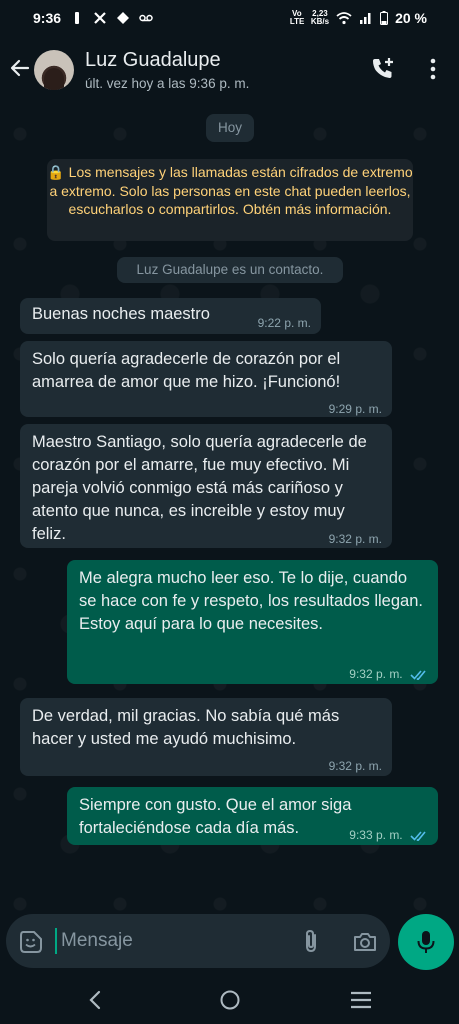 The height and width of the screenshot is (1024, 459). Describe the element at coordinates (344, 18) in the screenshot. I see `wifi-icon` at that location.